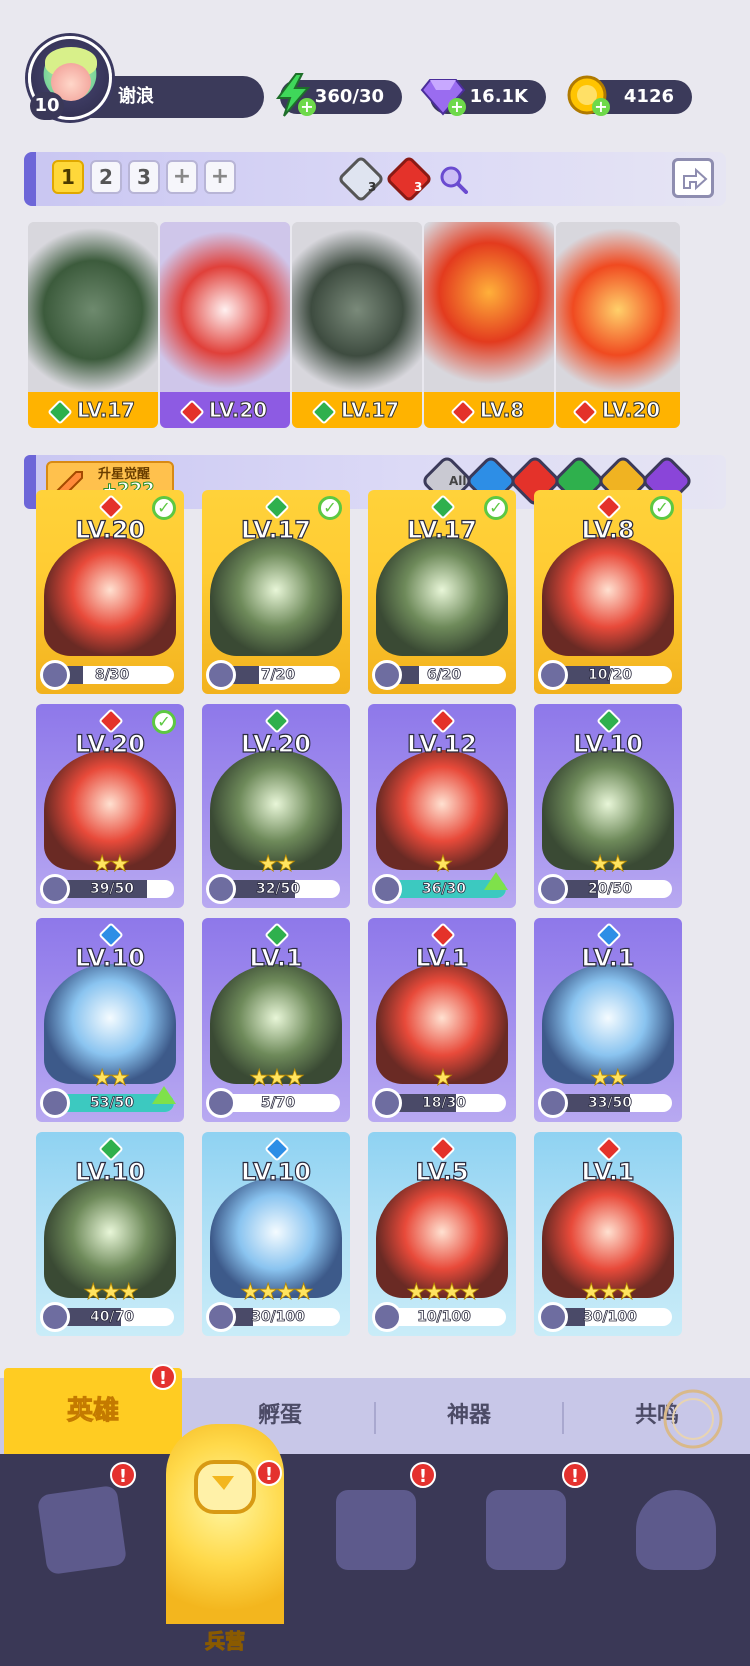 This screenshot has height=1666, width=750. What do you see at coordinates (376, 1545) in the screenshot?
I see `nav-map` at bounding box center [376, 1545].